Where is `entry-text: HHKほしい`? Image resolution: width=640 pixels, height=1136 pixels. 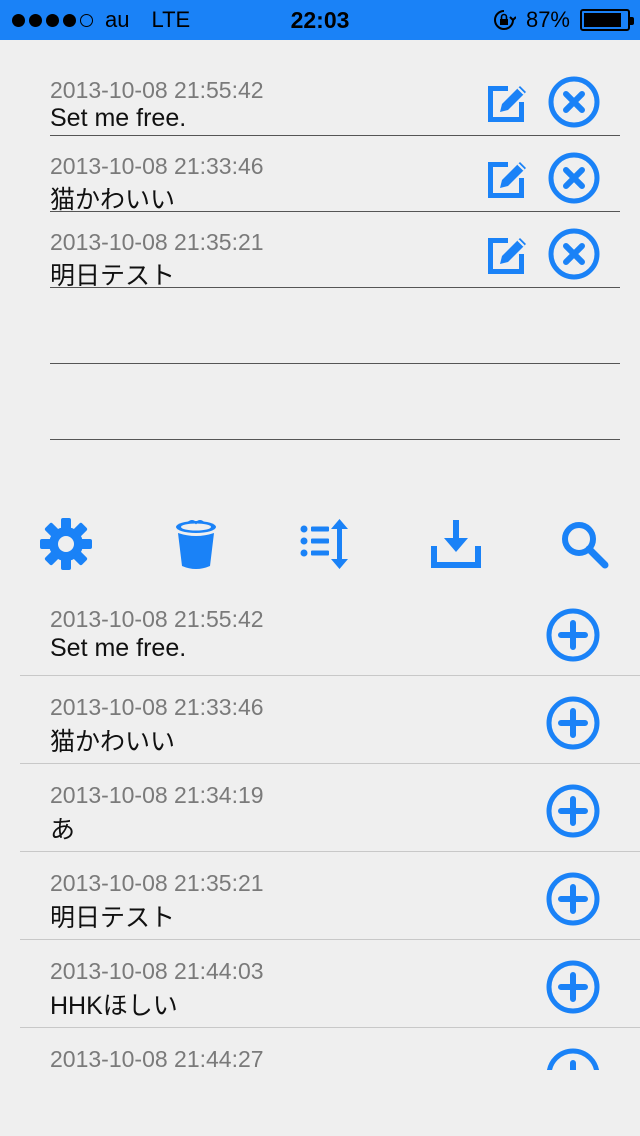 entry-text: HHKほしい is located at coordinates (114, 1006).